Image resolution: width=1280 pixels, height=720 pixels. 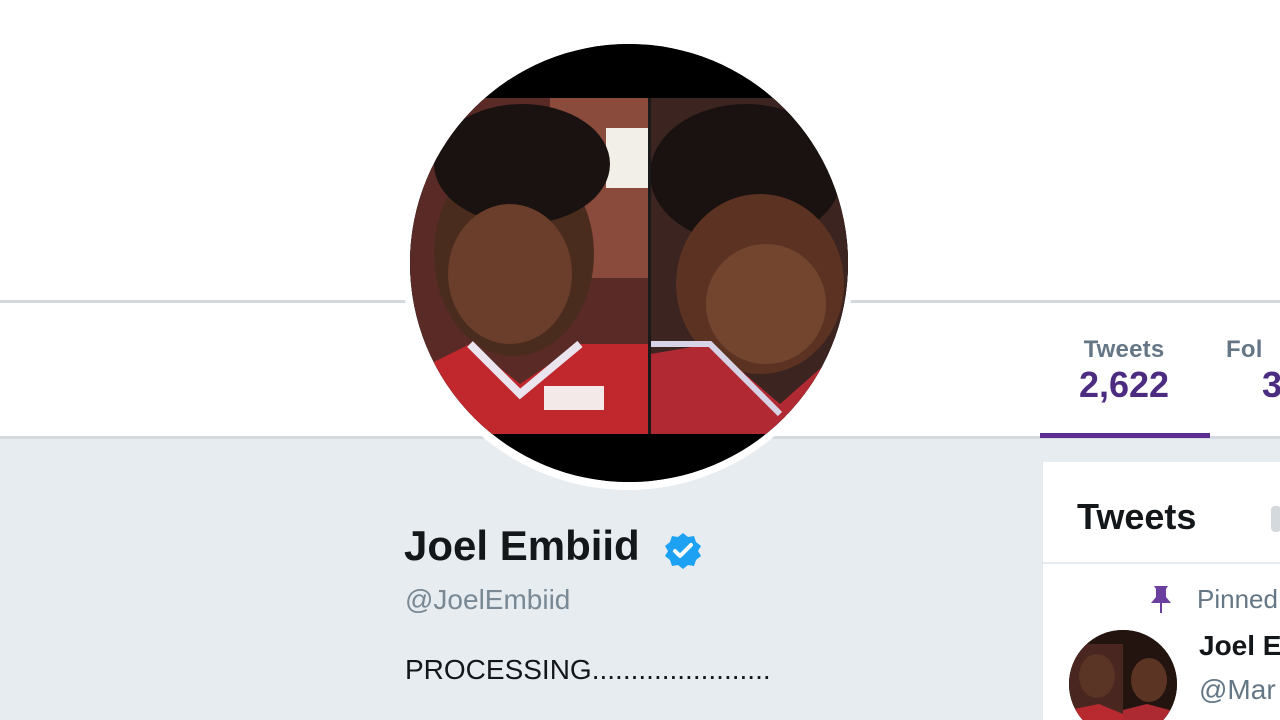 What do you see at coordinates (1161, 599) in the screenshot?
I see `pin-icon` at bounding box center [1161, 599].